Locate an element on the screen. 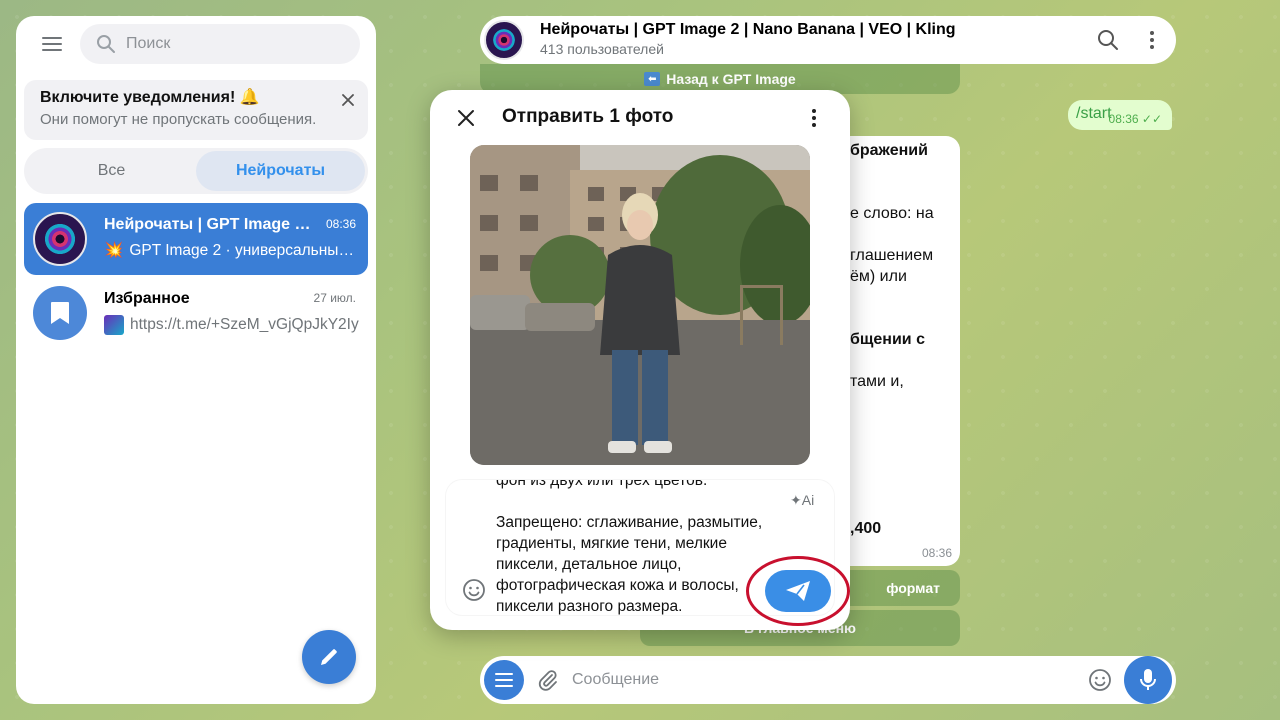  emoji-button is located at coordinates (1100, 680).